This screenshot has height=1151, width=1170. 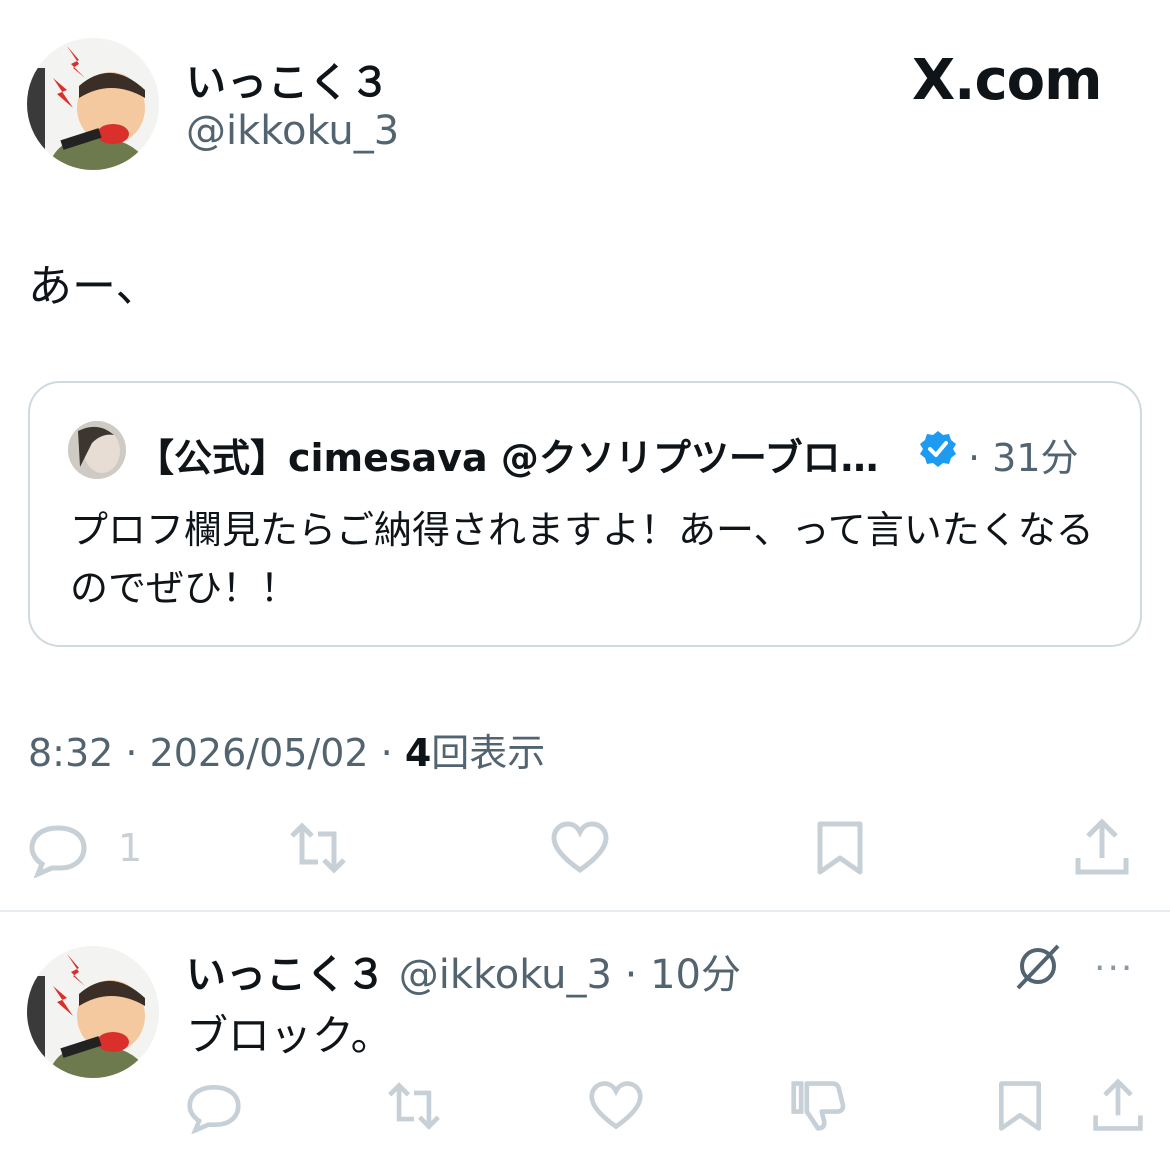 I want to click on dislike-icon, so click(x=818, y=1106).